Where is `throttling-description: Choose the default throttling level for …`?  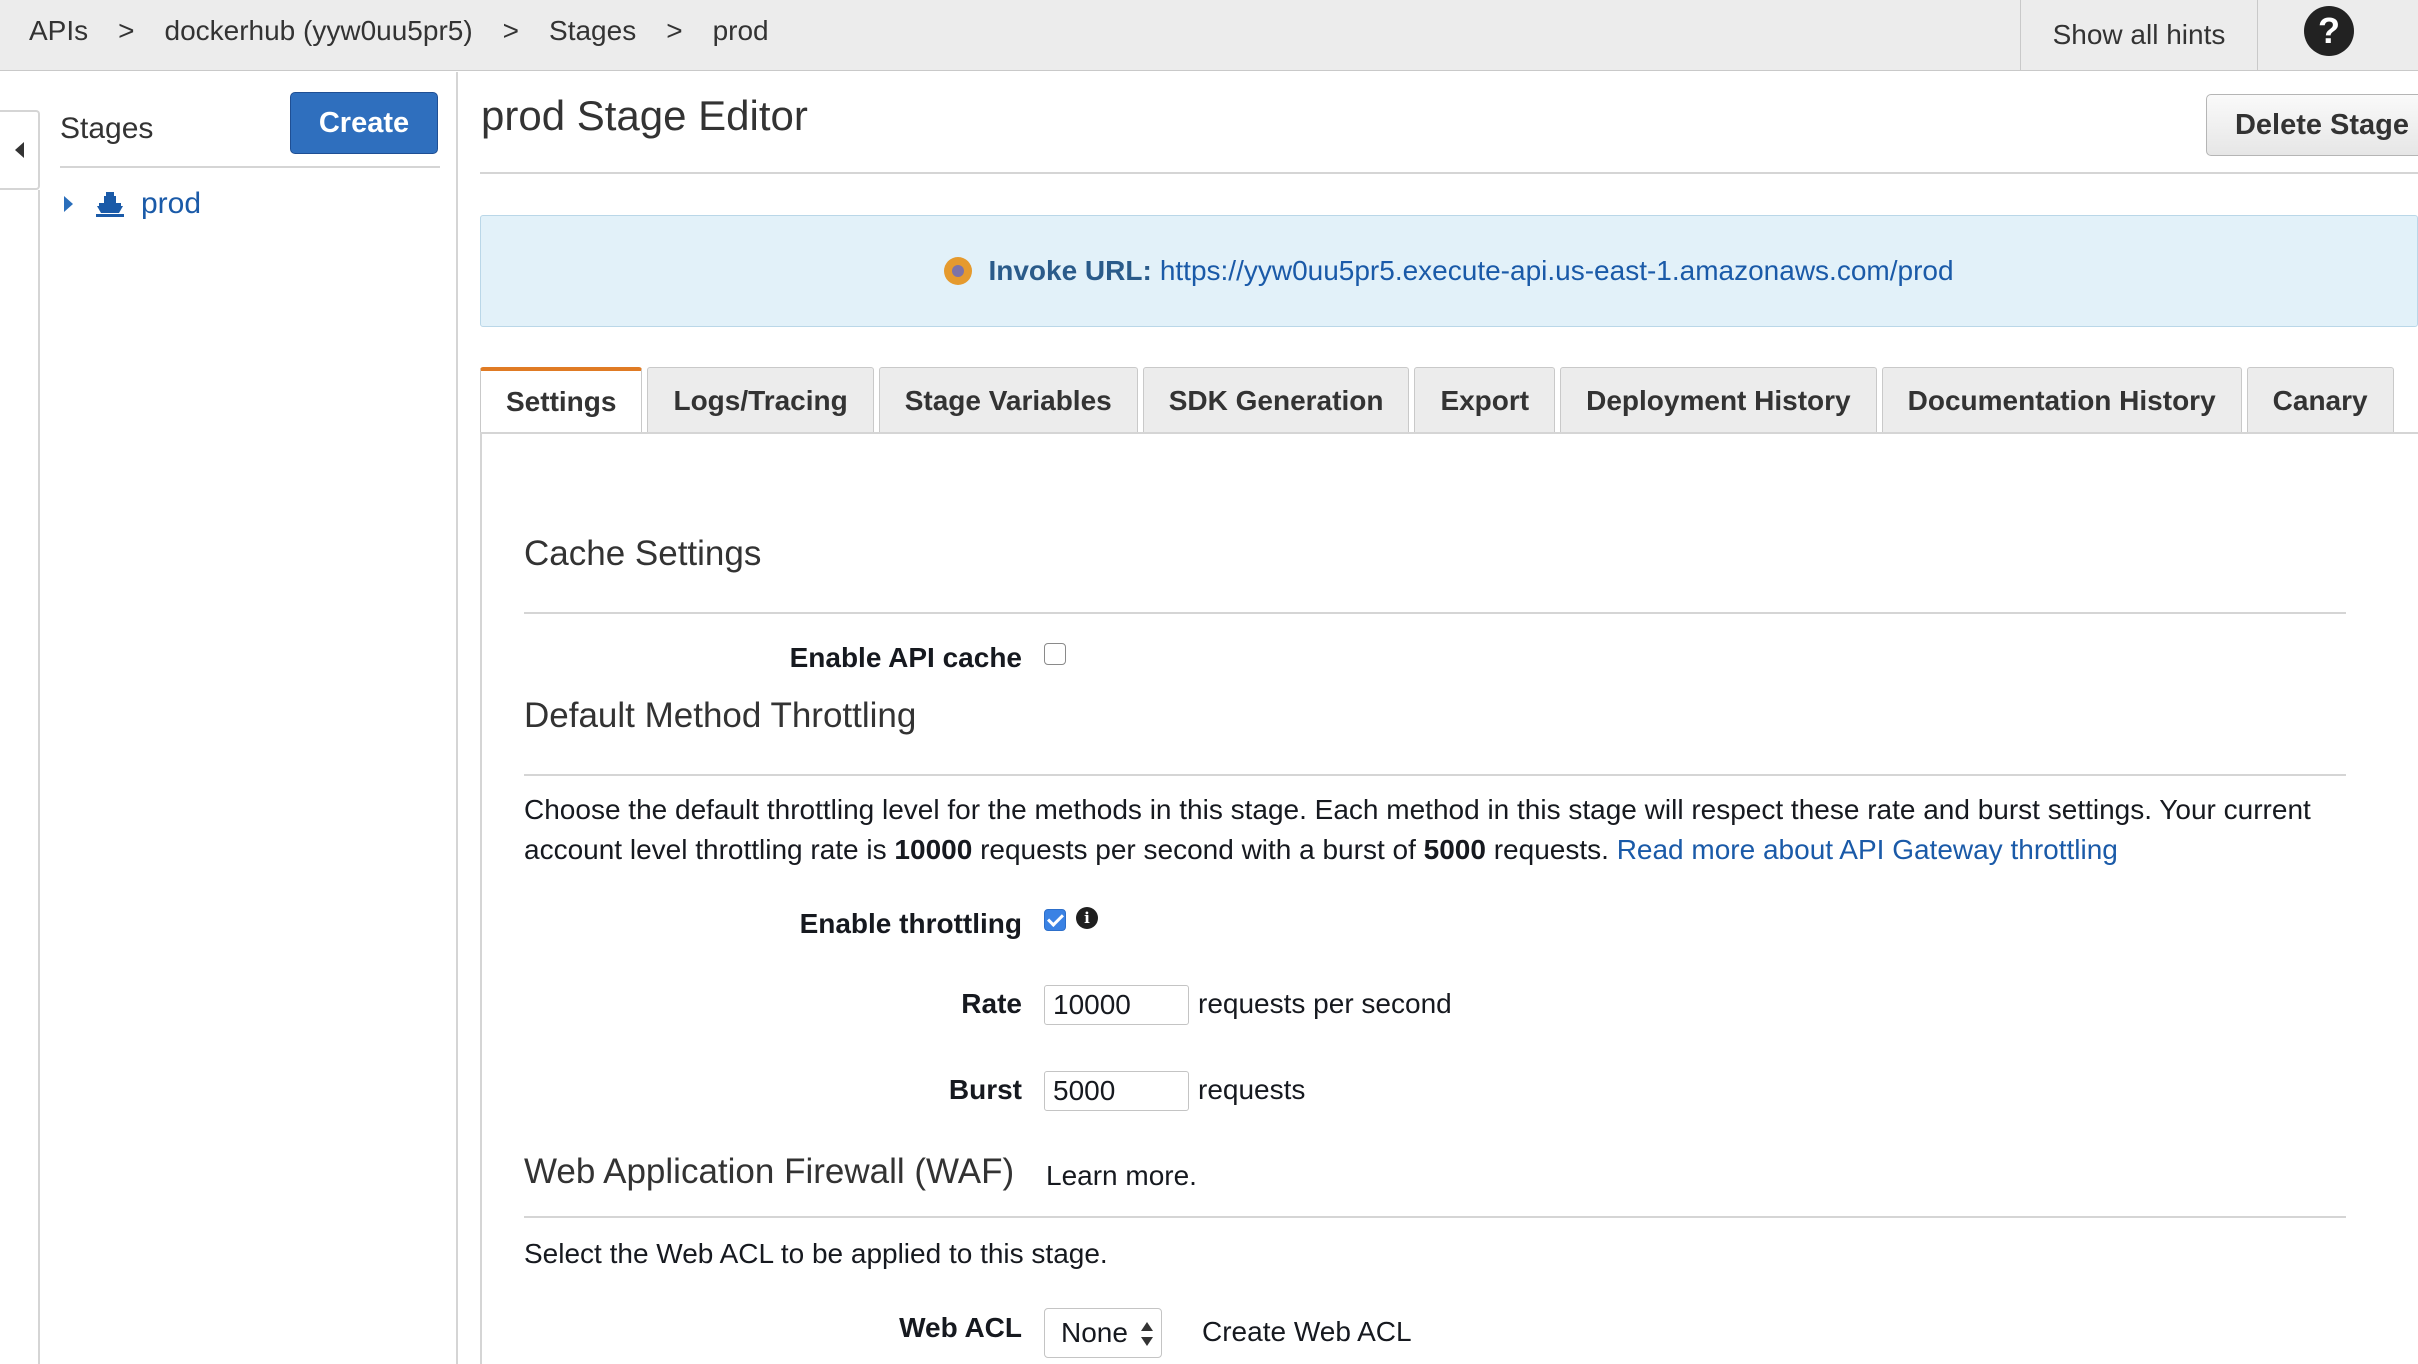
throttling-description: Choose the default throttling level for … is located at coordinates (1417, 829).